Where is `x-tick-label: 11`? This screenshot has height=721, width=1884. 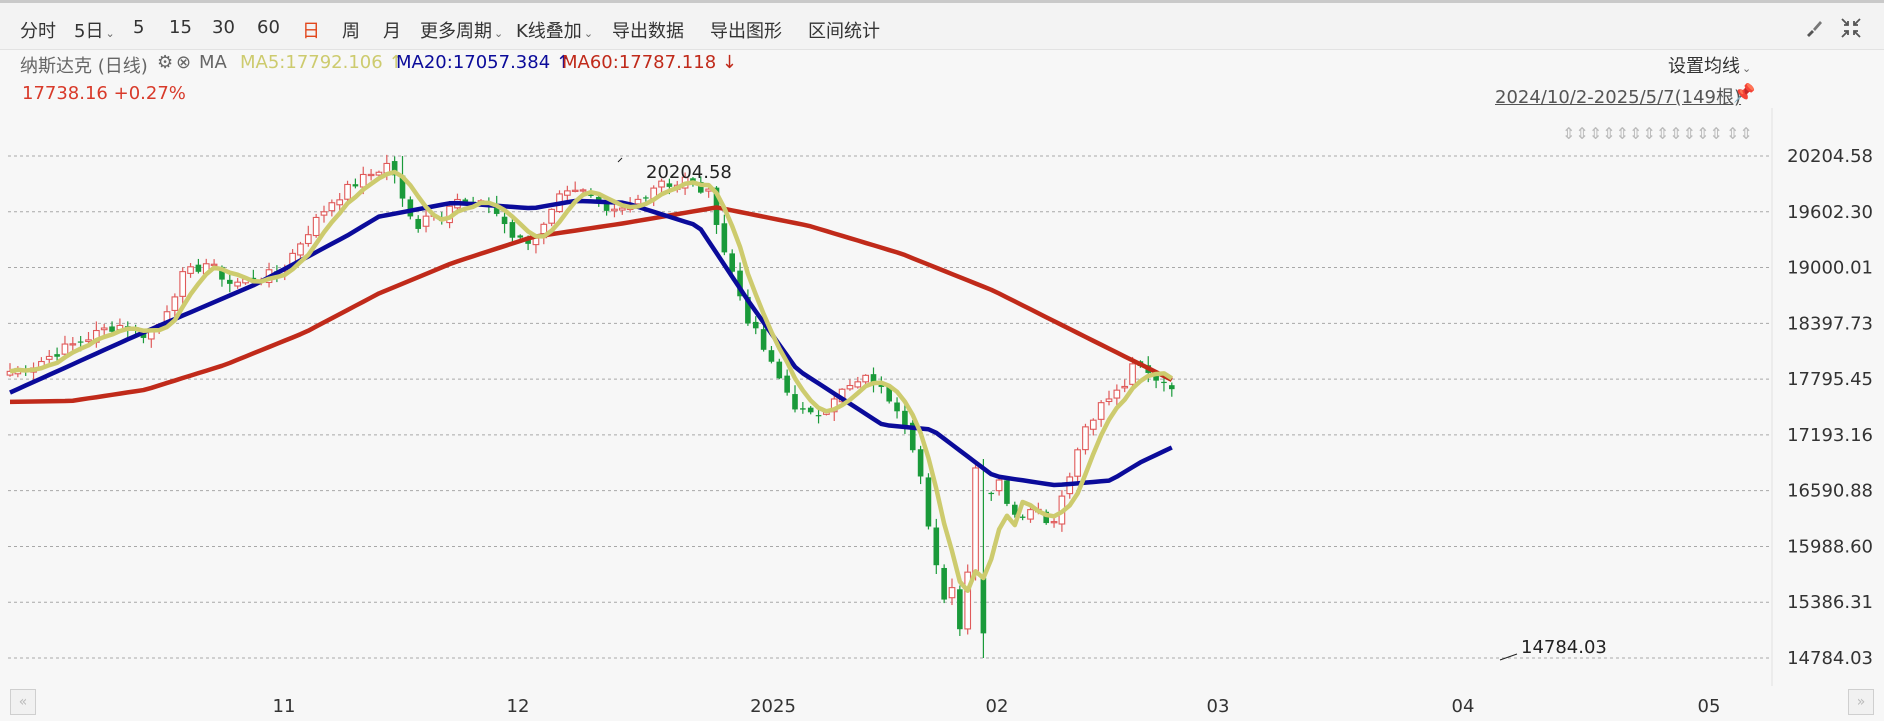 x-tick-label: 11 is located at coordinates (284, 706).